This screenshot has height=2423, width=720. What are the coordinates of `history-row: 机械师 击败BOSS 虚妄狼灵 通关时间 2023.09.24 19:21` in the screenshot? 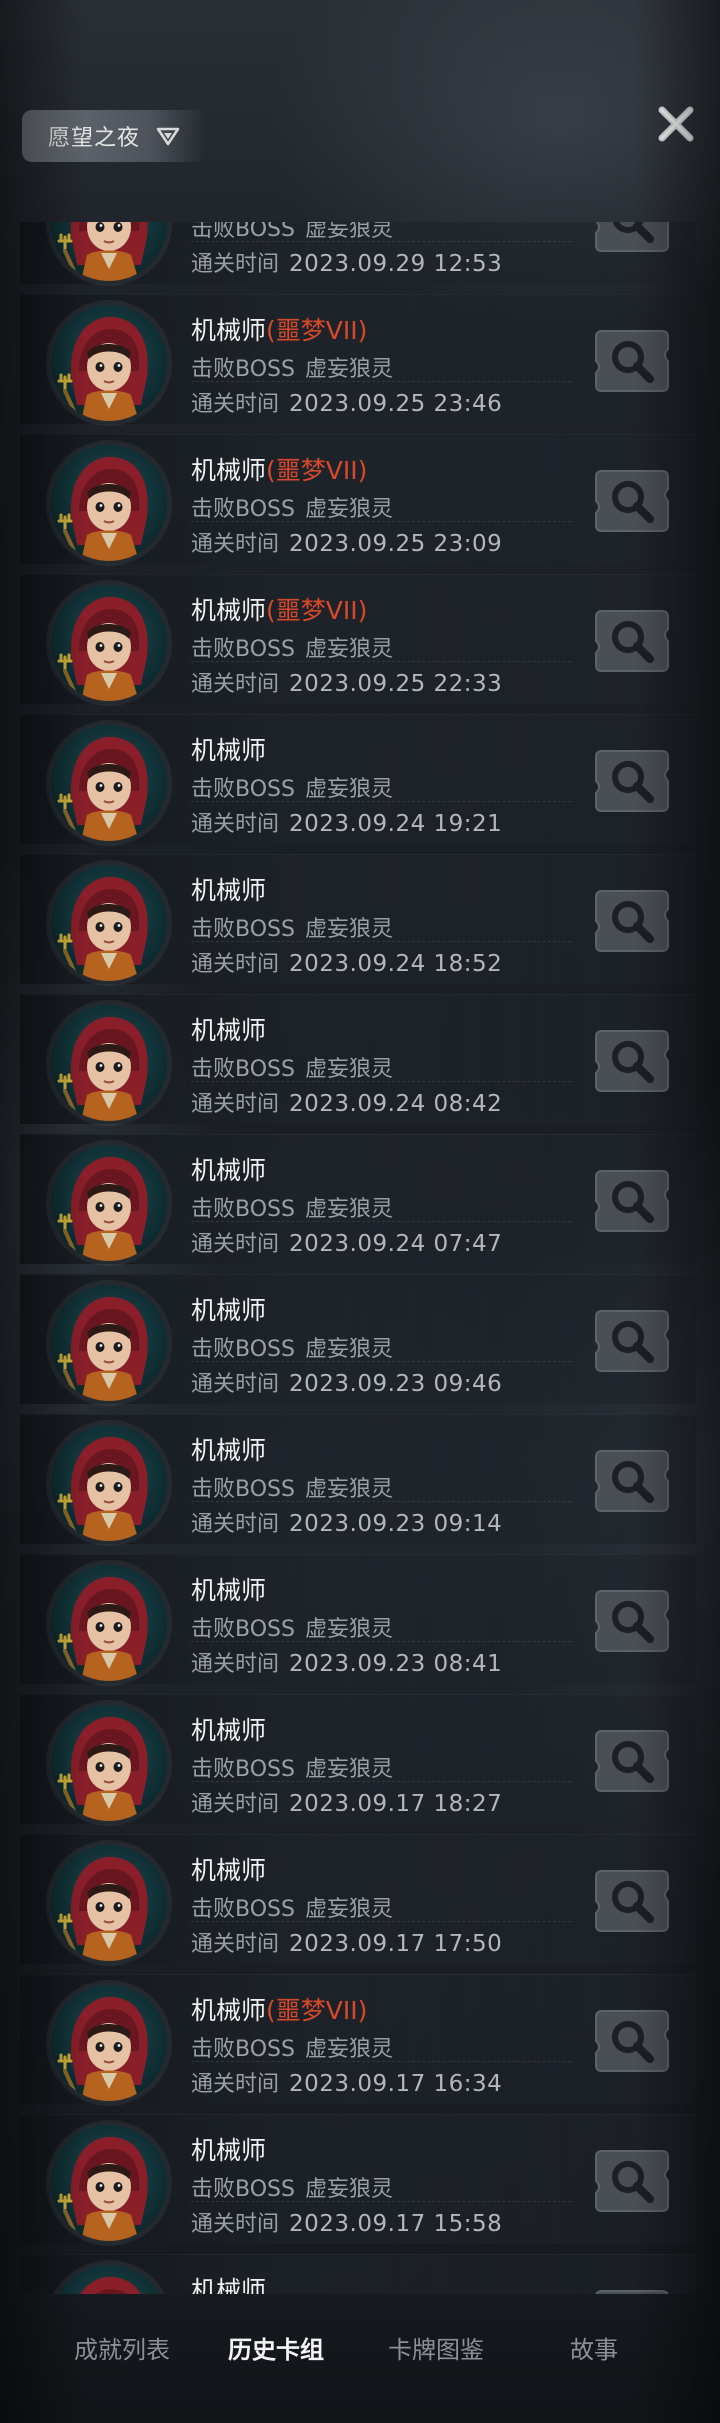 It's located at (358, 779).